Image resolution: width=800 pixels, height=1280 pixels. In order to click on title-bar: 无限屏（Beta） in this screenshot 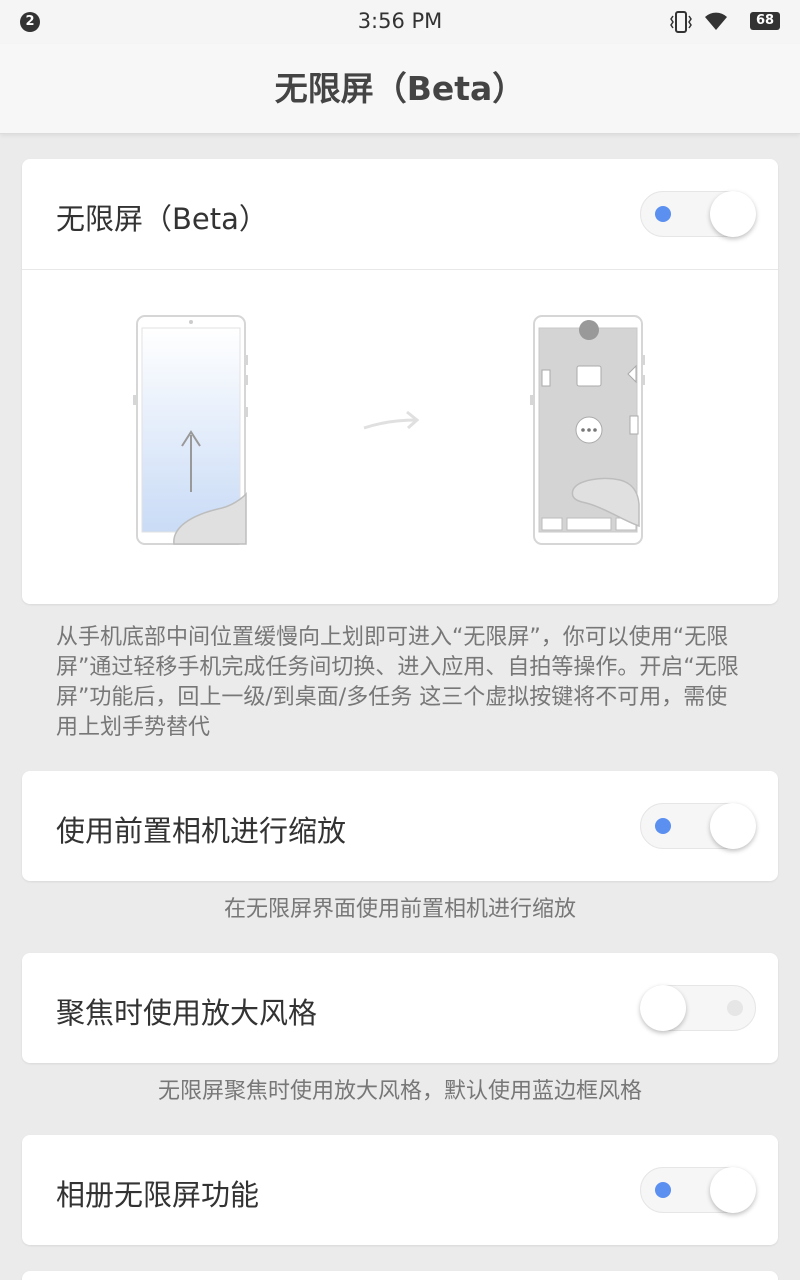, I will do `click(400, 89)`.